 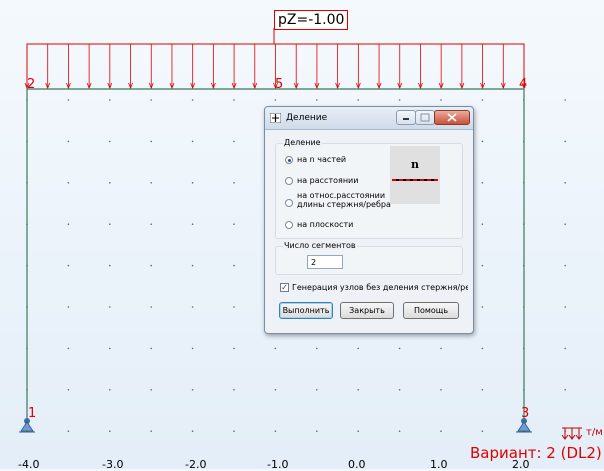 I want to click on node-label-5: 5, so click(x=279, y=84).